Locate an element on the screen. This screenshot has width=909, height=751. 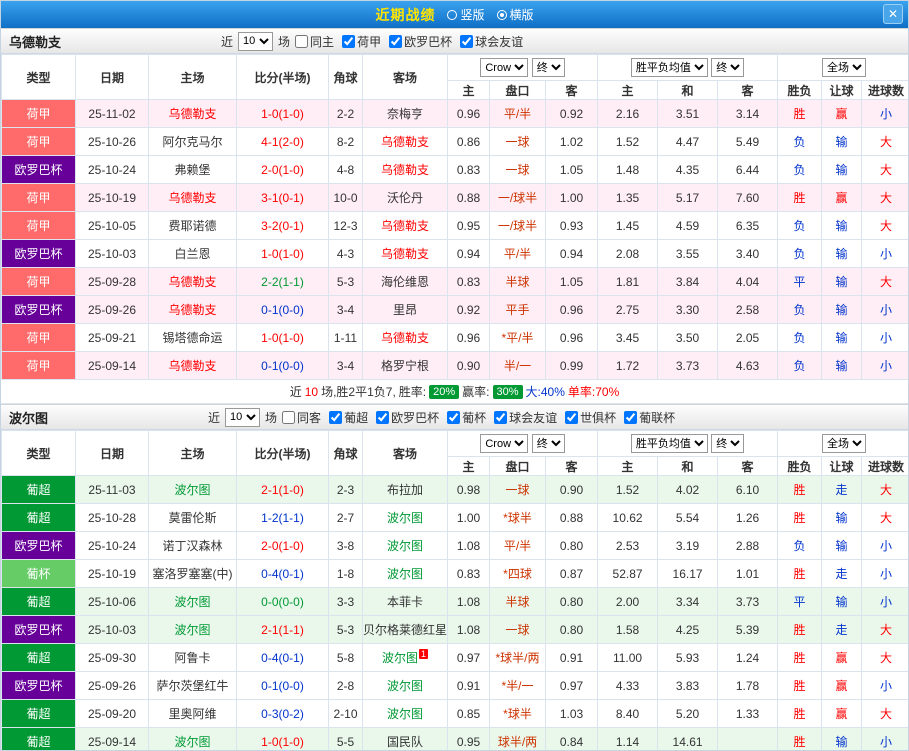
filter-option: 荷甲 is located at coordinates (361, 41).